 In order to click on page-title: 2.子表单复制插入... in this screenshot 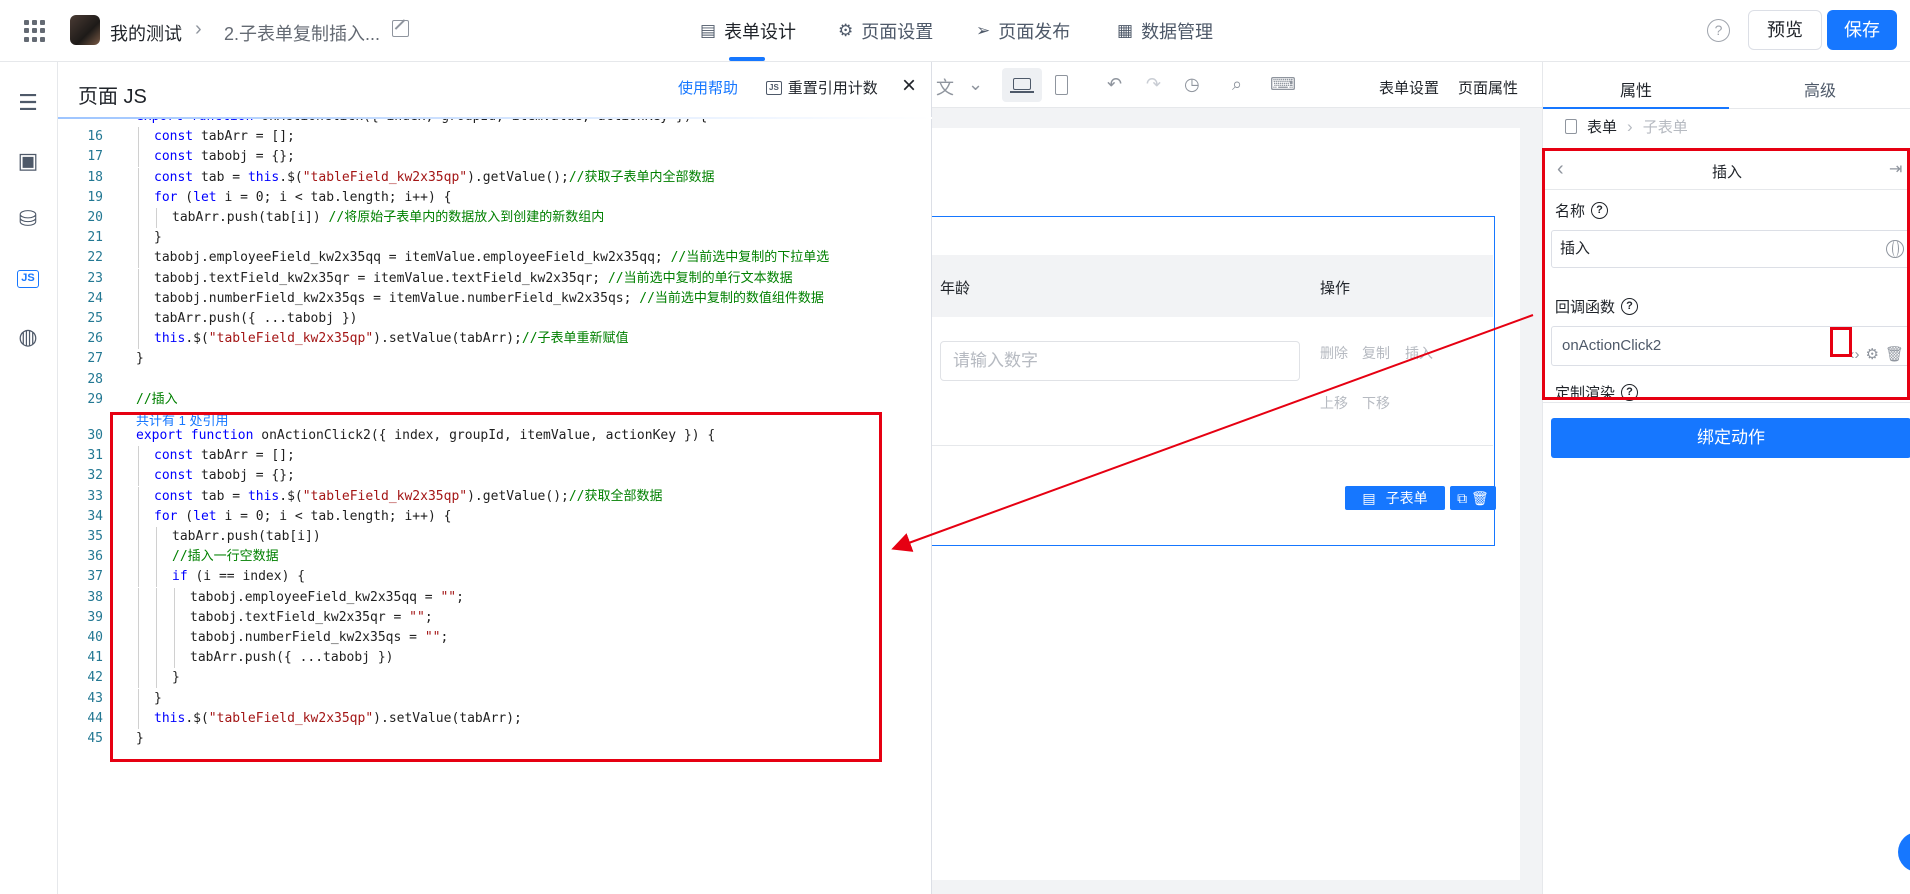, I will do `click(302, 33)`.